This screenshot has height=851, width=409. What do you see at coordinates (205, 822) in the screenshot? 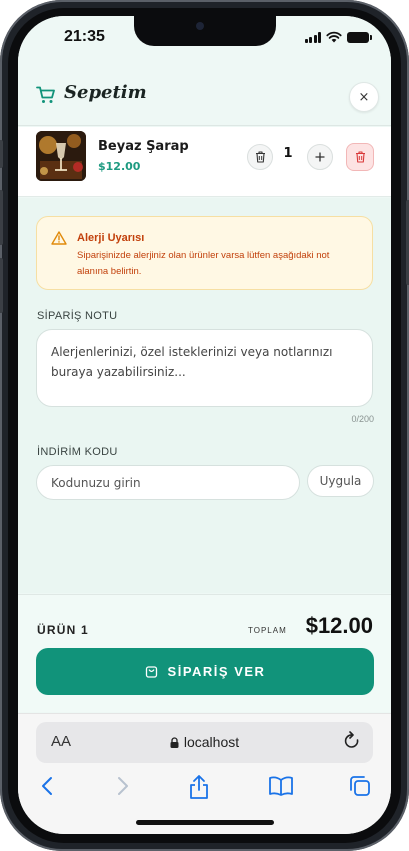
I see `home-indicator` at bounding box center [205, 822].